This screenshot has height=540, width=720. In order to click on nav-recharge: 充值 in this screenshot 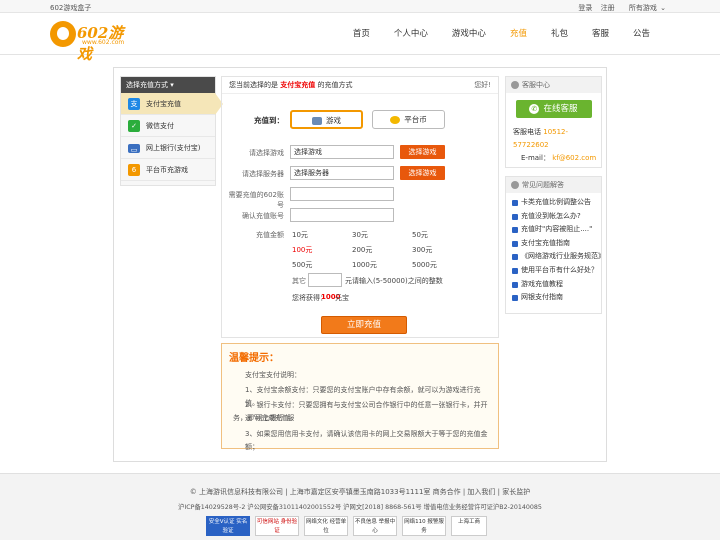, I will do `click(518, 34)`.